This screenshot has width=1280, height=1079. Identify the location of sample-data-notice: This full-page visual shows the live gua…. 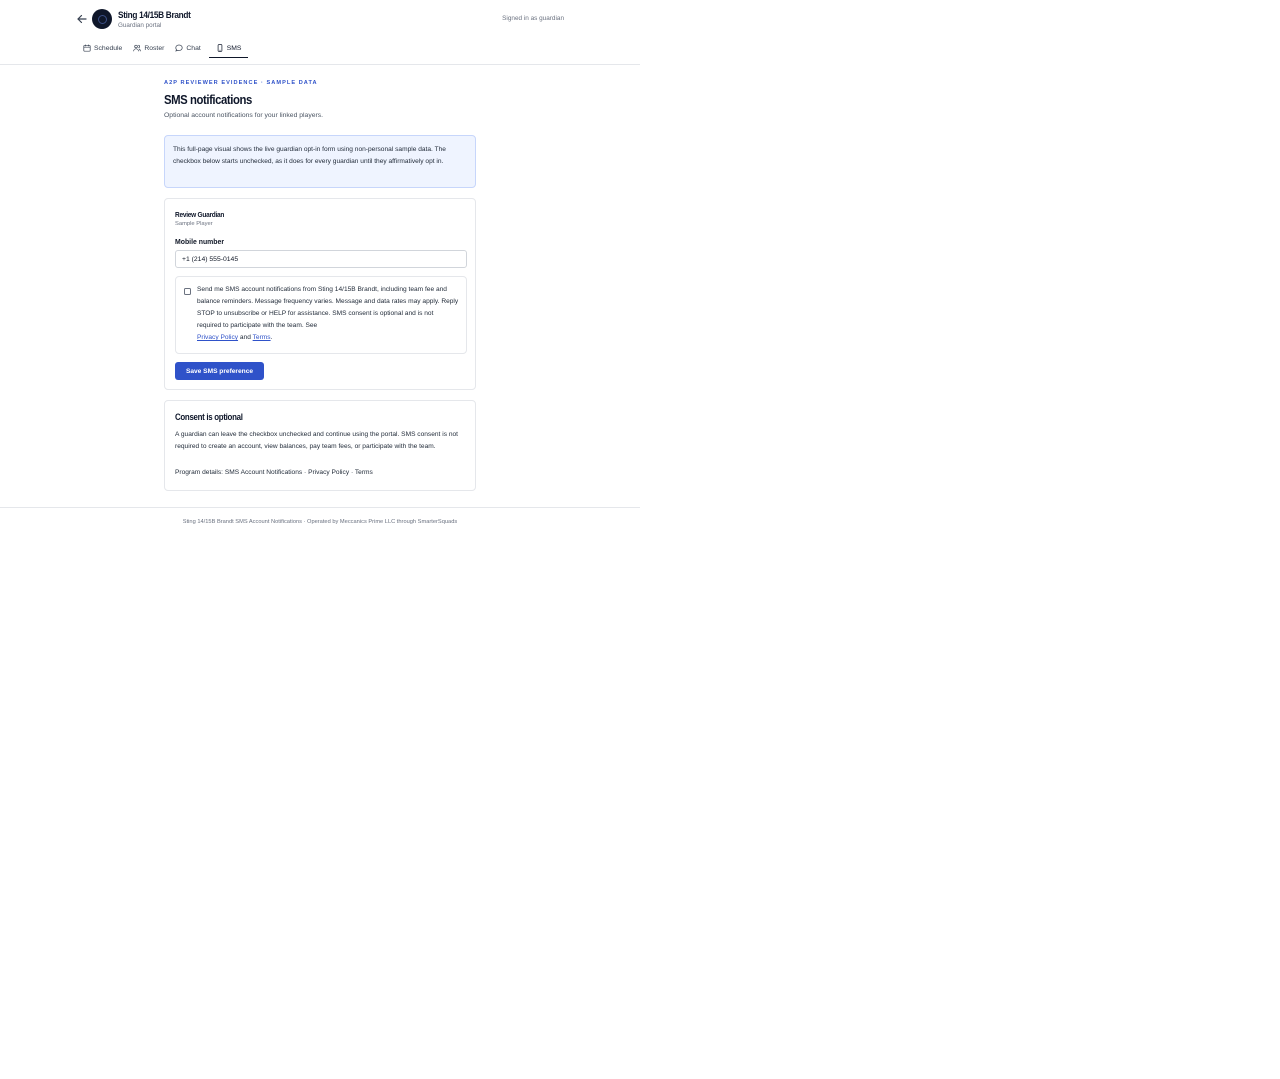
(320, 161).